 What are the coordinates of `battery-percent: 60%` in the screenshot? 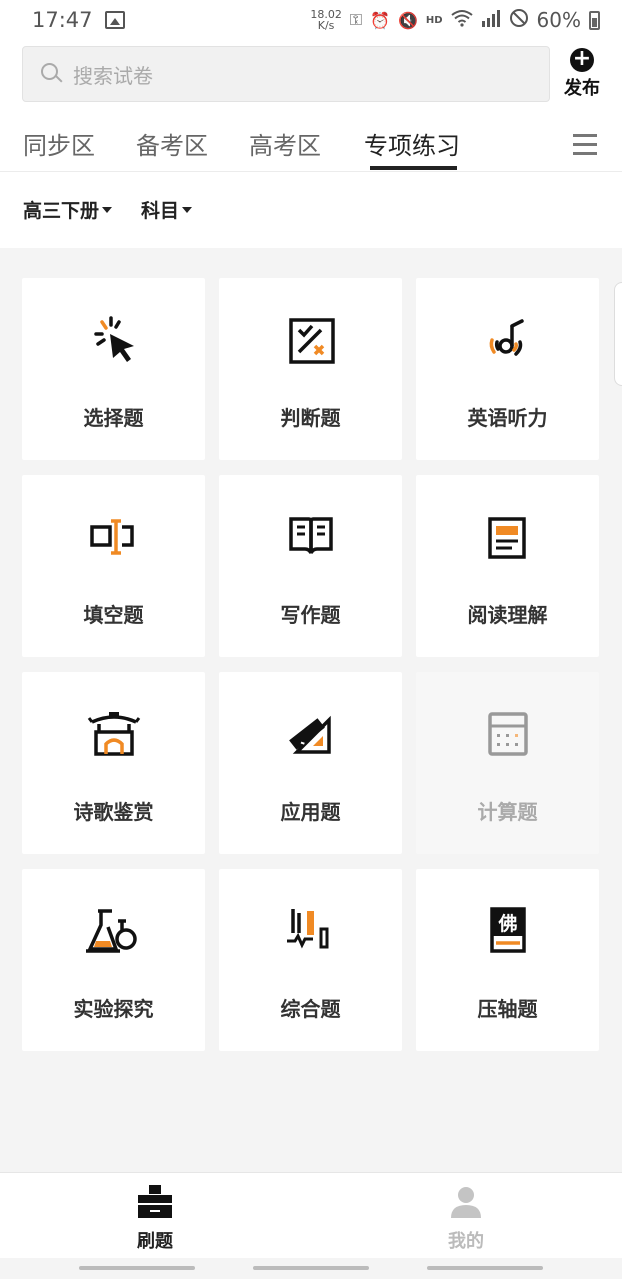 It's located at (558, 20).